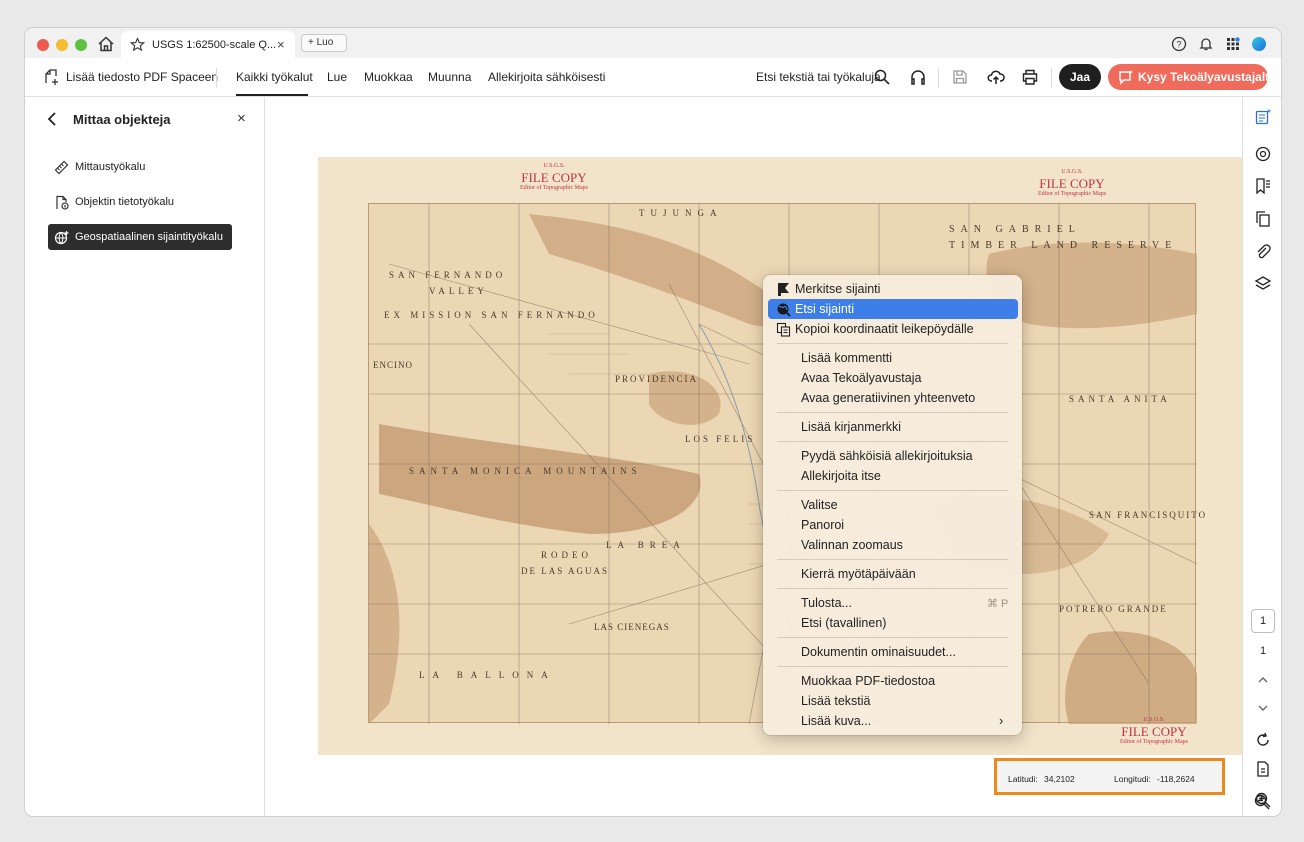 This screenshot has height=842, width=1304. I want to click on menu-marquee-zoom: Valinnan zoomaus, so click(852, 545).